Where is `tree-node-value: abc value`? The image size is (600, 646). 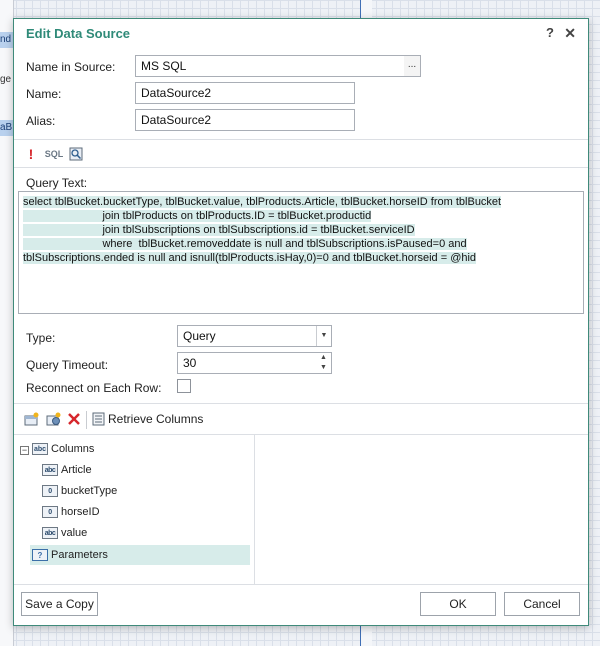
tree-node-value: abc value is located at coordinates (64, 533).